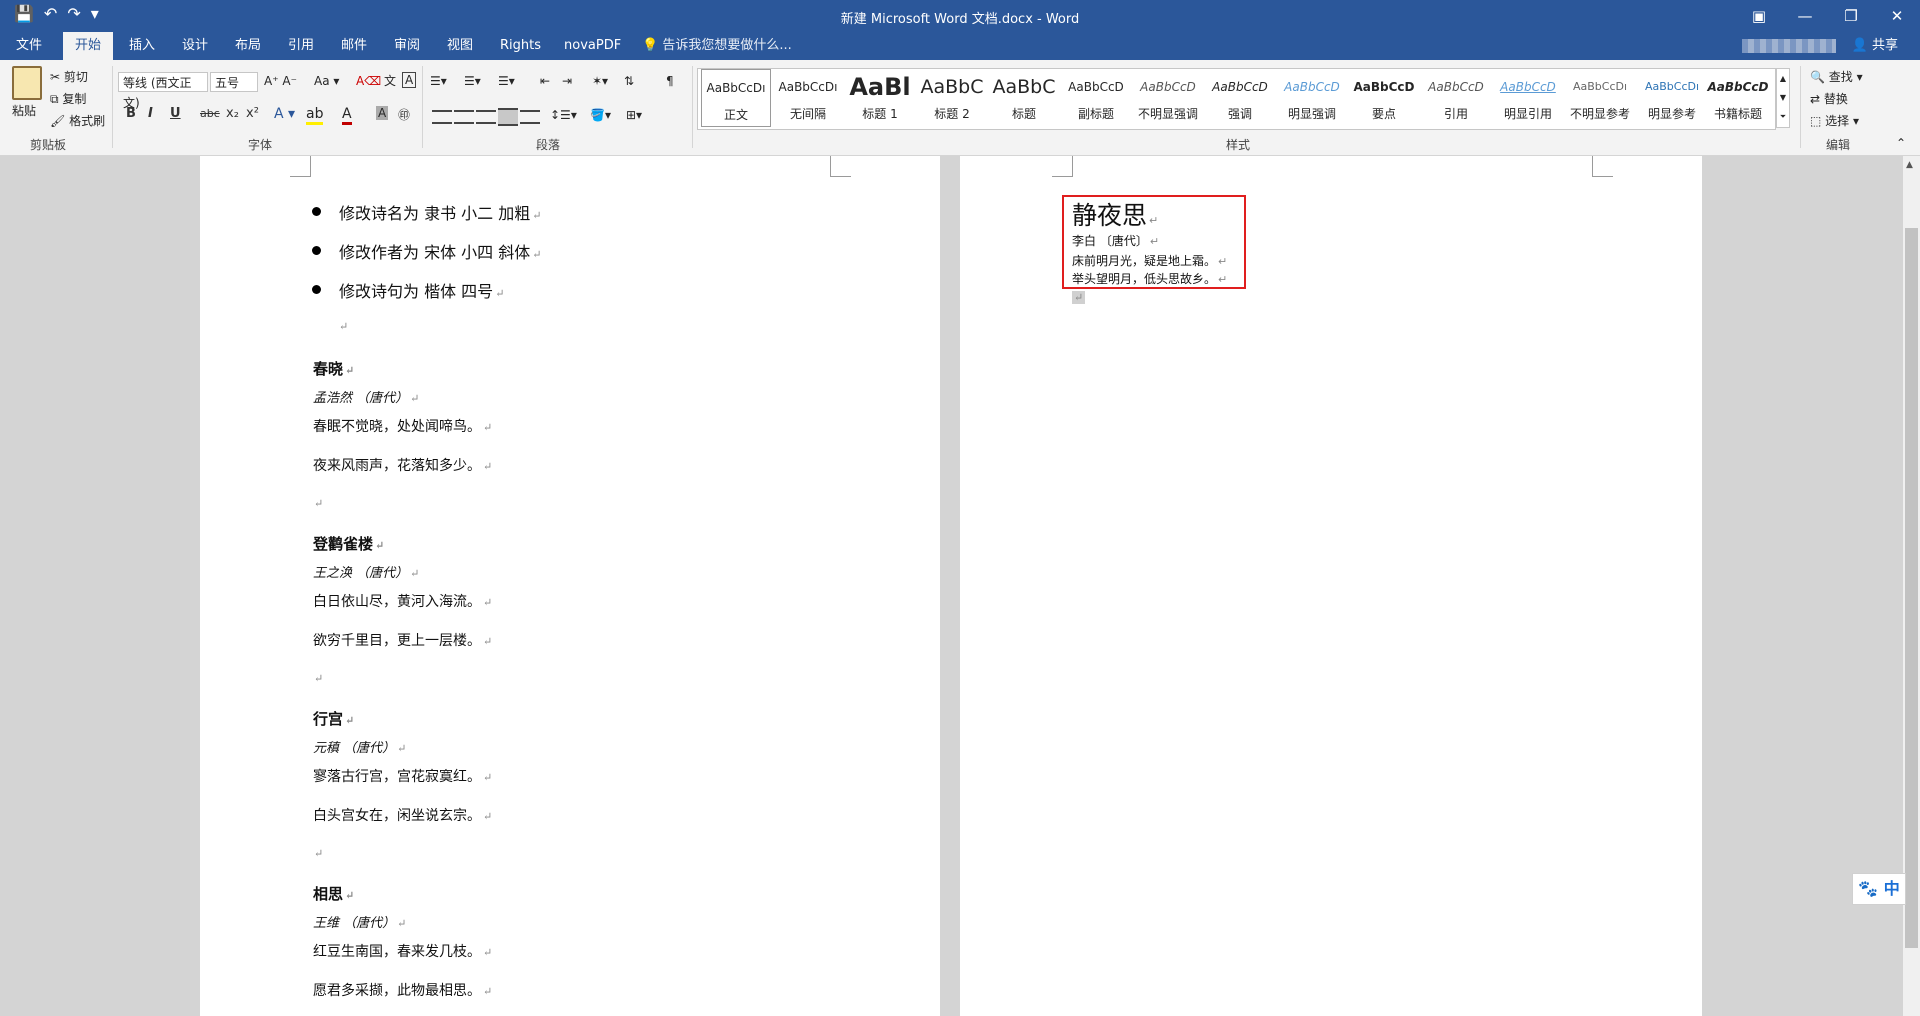 The image size is (1920, 1016). I want to click on restore-button: ❐, so click(1851, 16).